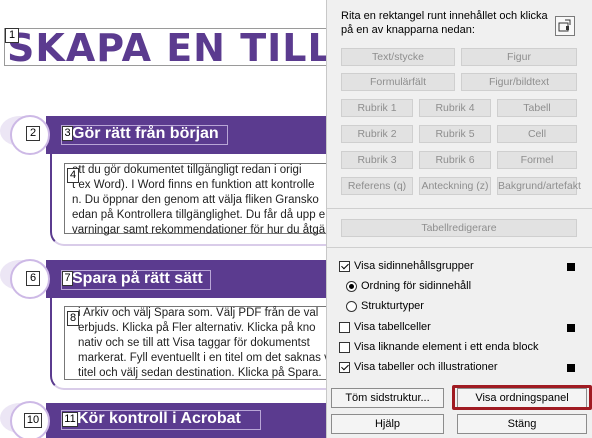 The width and height of the screenshot is (592, 438). What do you see at coordinates (344, 347) in the screenshot?
I see `show-similar-as-block-checkbox` at bounding box center [344, 347].